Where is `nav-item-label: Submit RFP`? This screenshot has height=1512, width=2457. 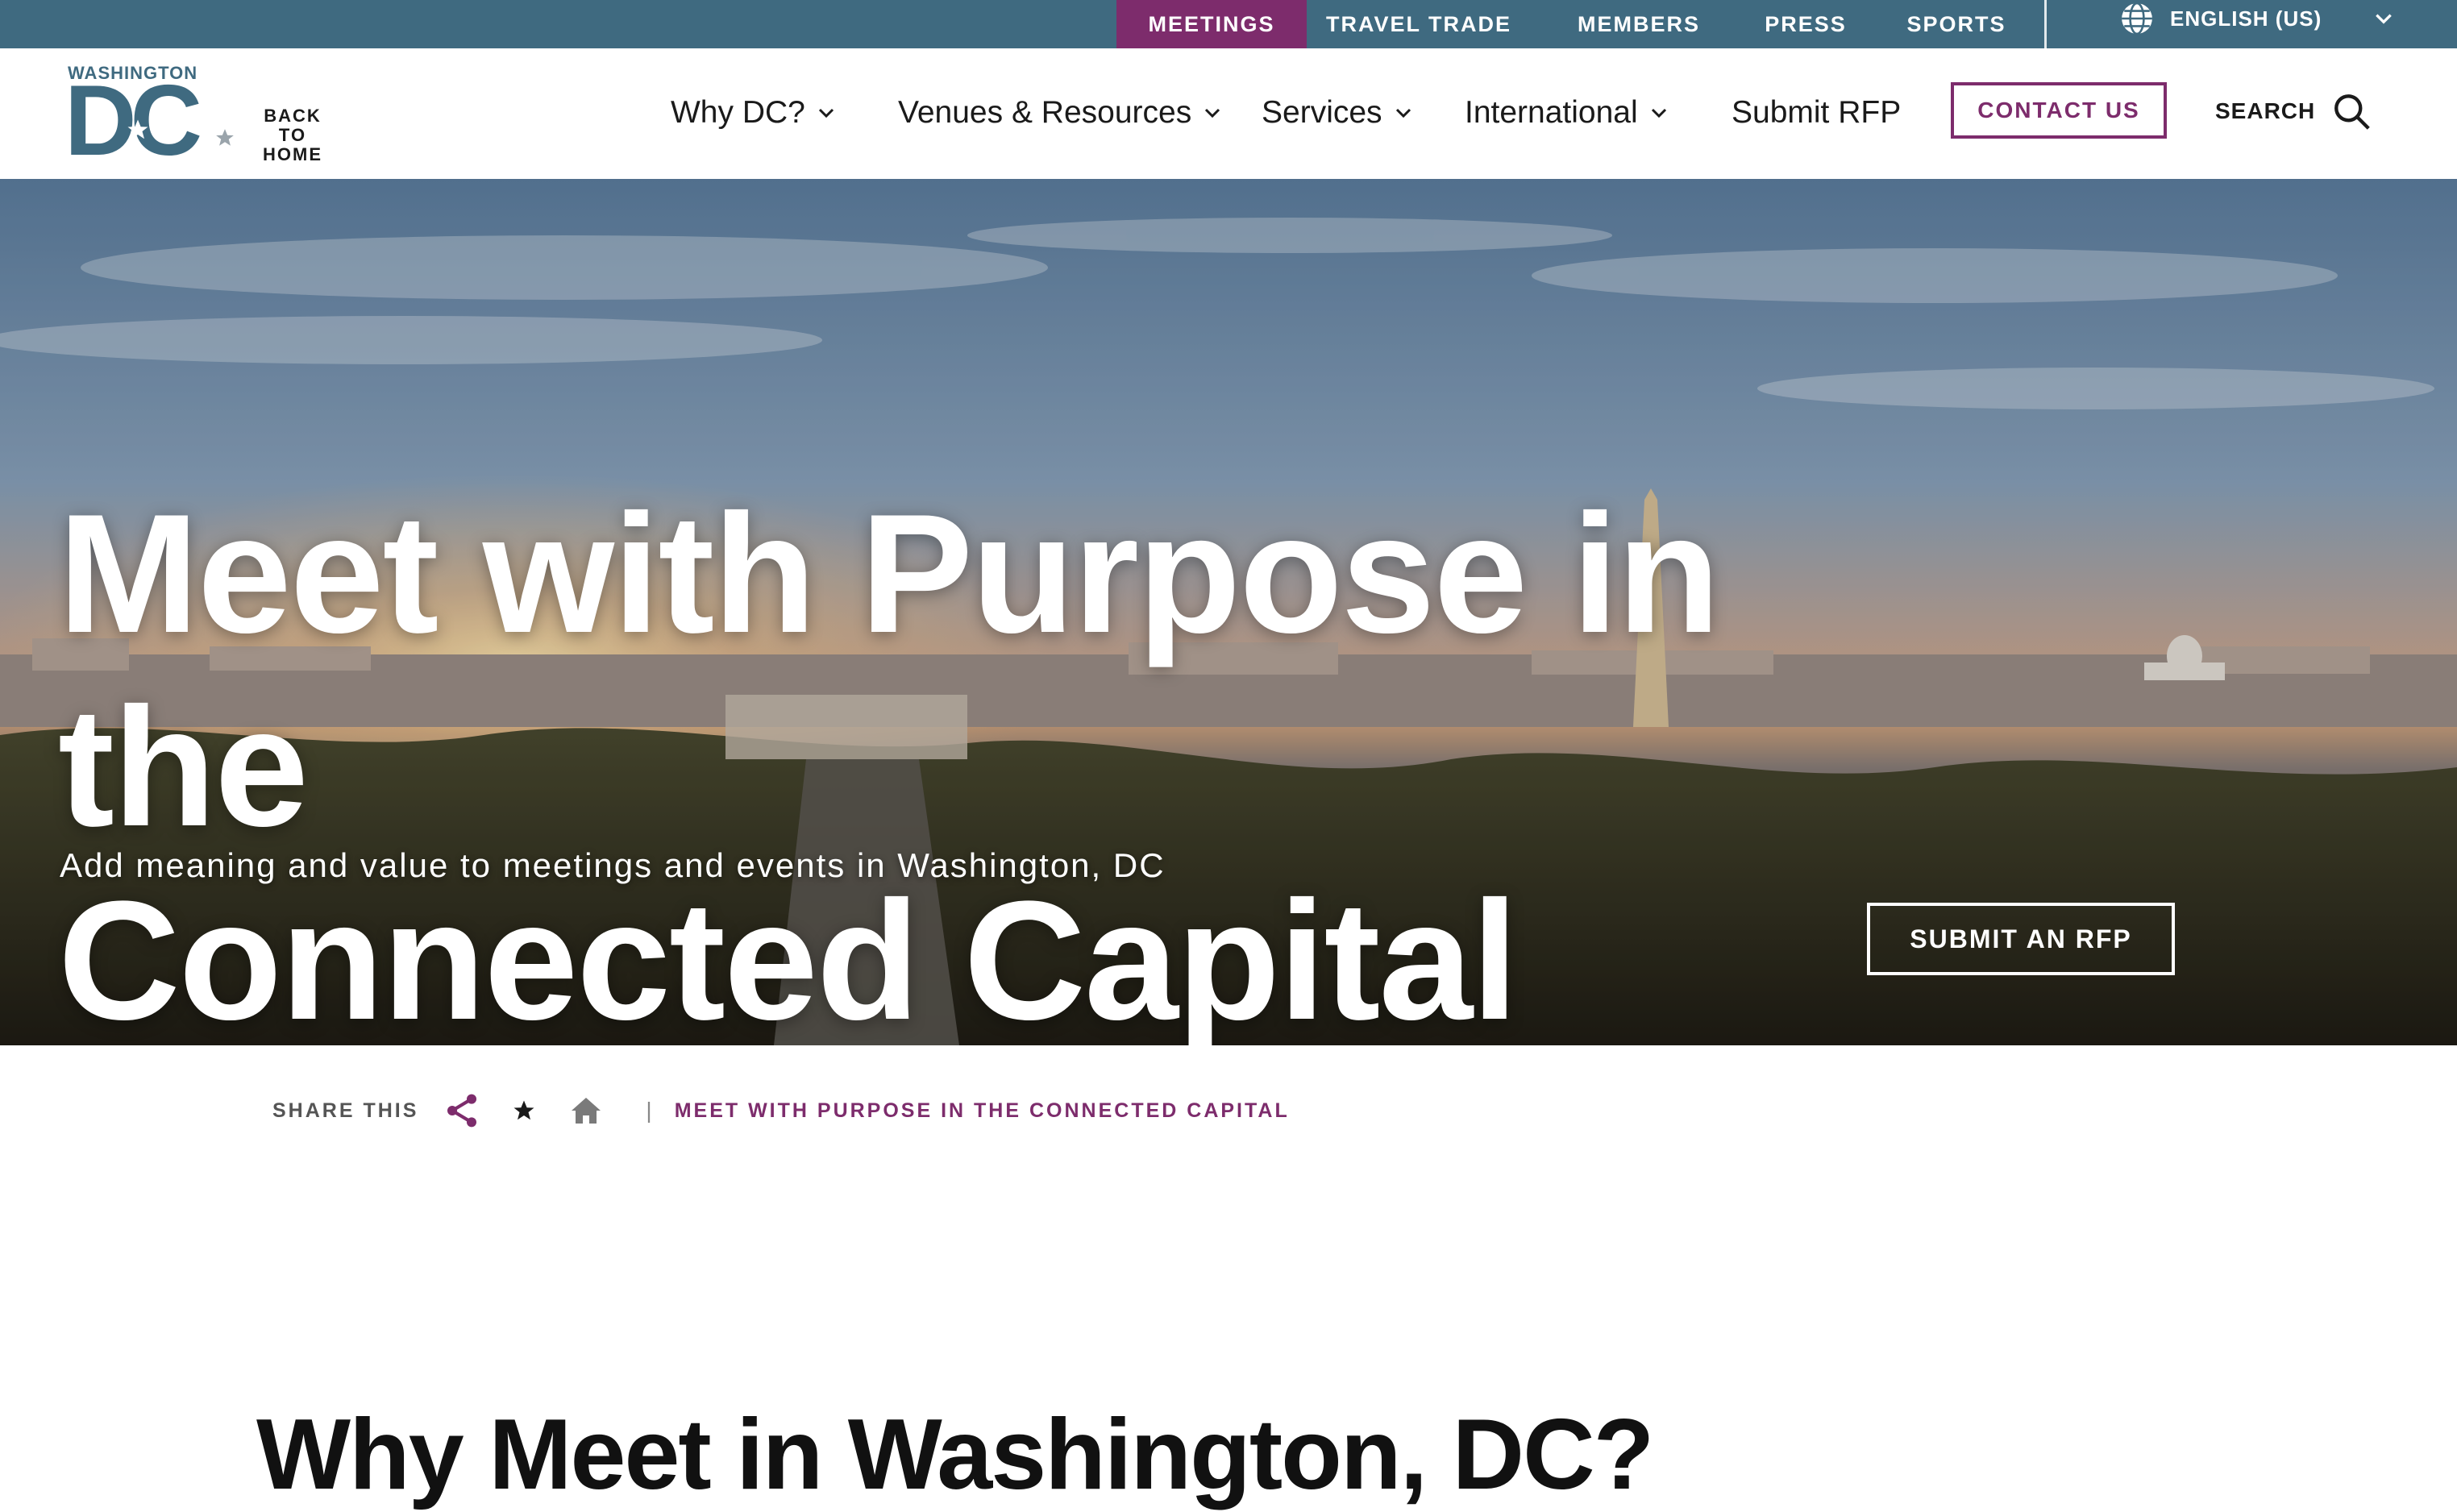 nav-item-label: Submit RFP is located at coordinates (1817, 112).